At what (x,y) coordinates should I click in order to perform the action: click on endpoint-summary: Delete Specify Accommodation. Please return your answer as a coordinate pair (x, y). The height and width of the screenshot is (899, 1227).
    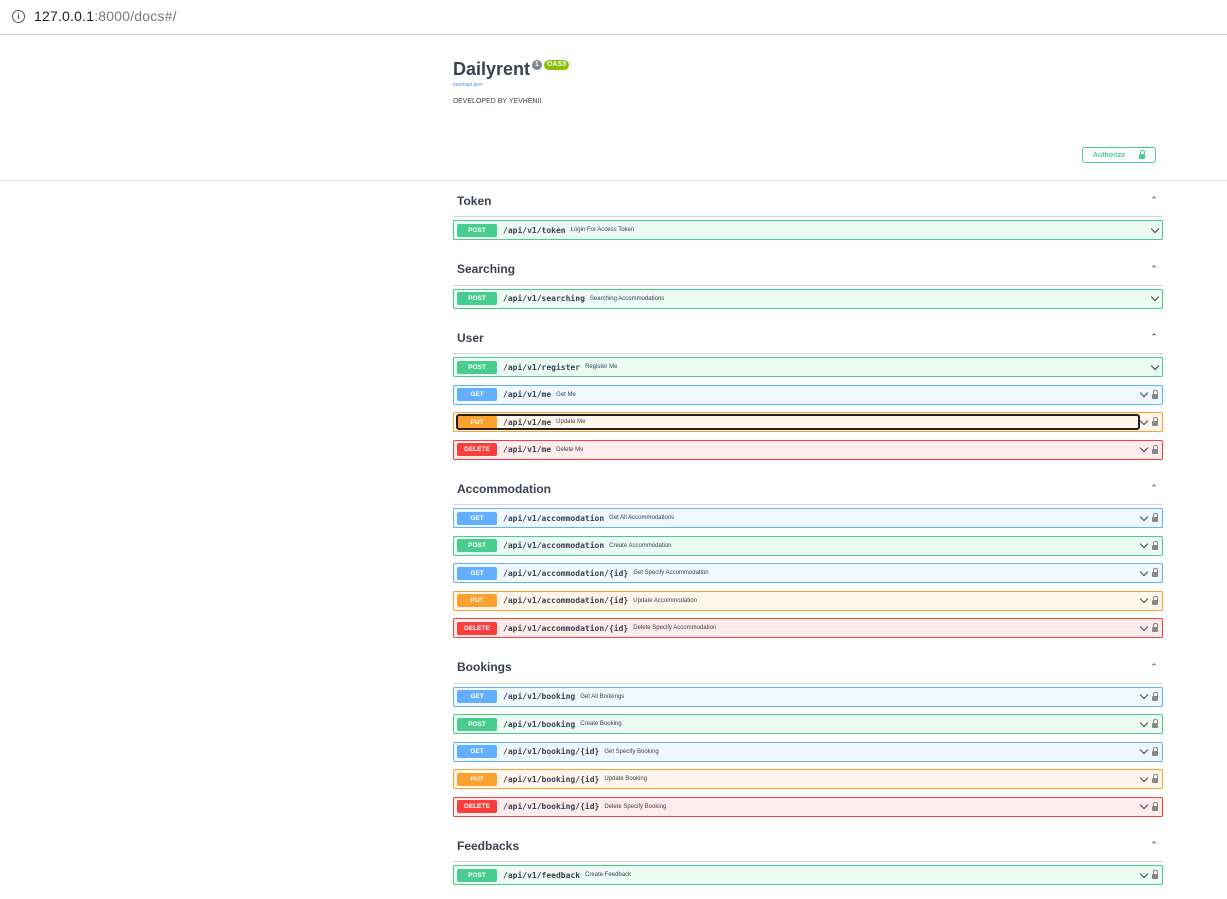
    Looking at the image, I should click on (675, 628).